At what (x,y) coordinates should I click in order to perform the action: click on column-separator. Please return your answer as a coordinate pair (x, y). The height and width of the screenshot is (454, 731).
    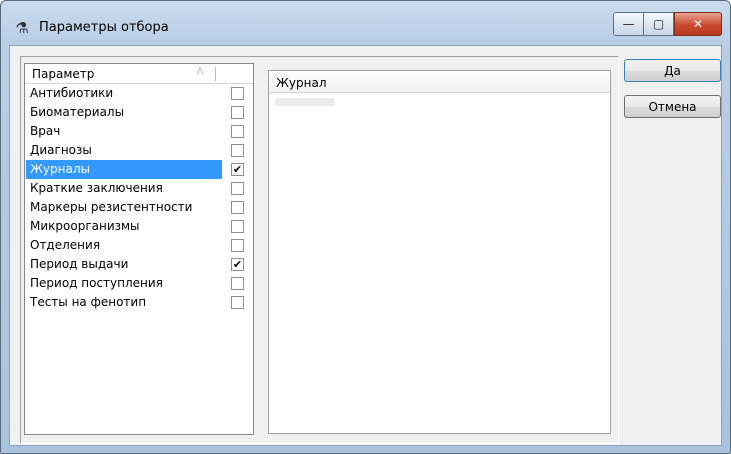
    Looking at the image, I should click on (215, 74).